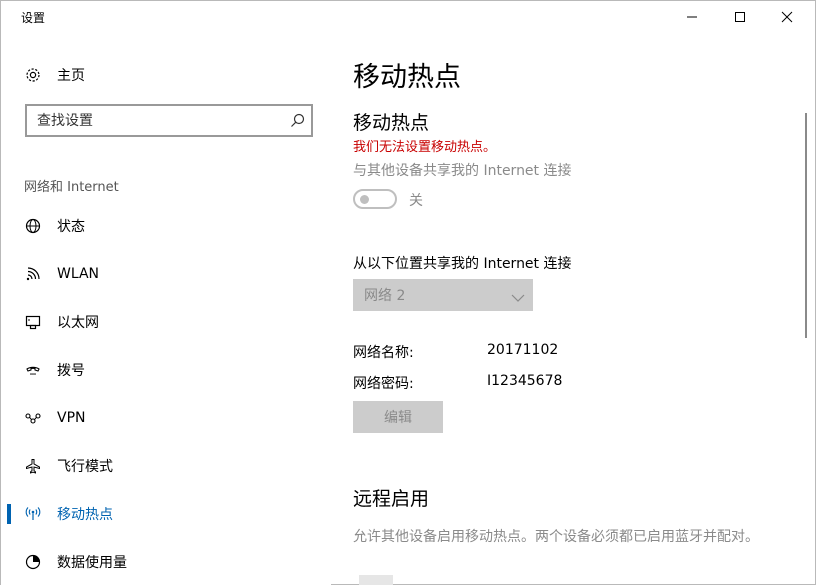 The image size is (816, 585). I want to click on network-name-label: 网络名称:, so click(383, 353).